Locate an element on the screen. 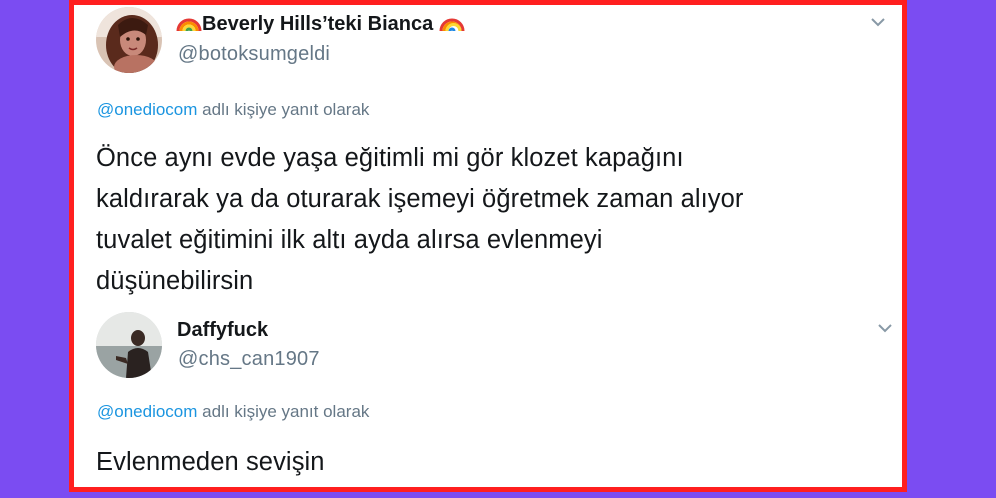 The width and height of the screenshot is (996, 498). handle-1: @botoksumgeldi is located at coordinates (254, 54).